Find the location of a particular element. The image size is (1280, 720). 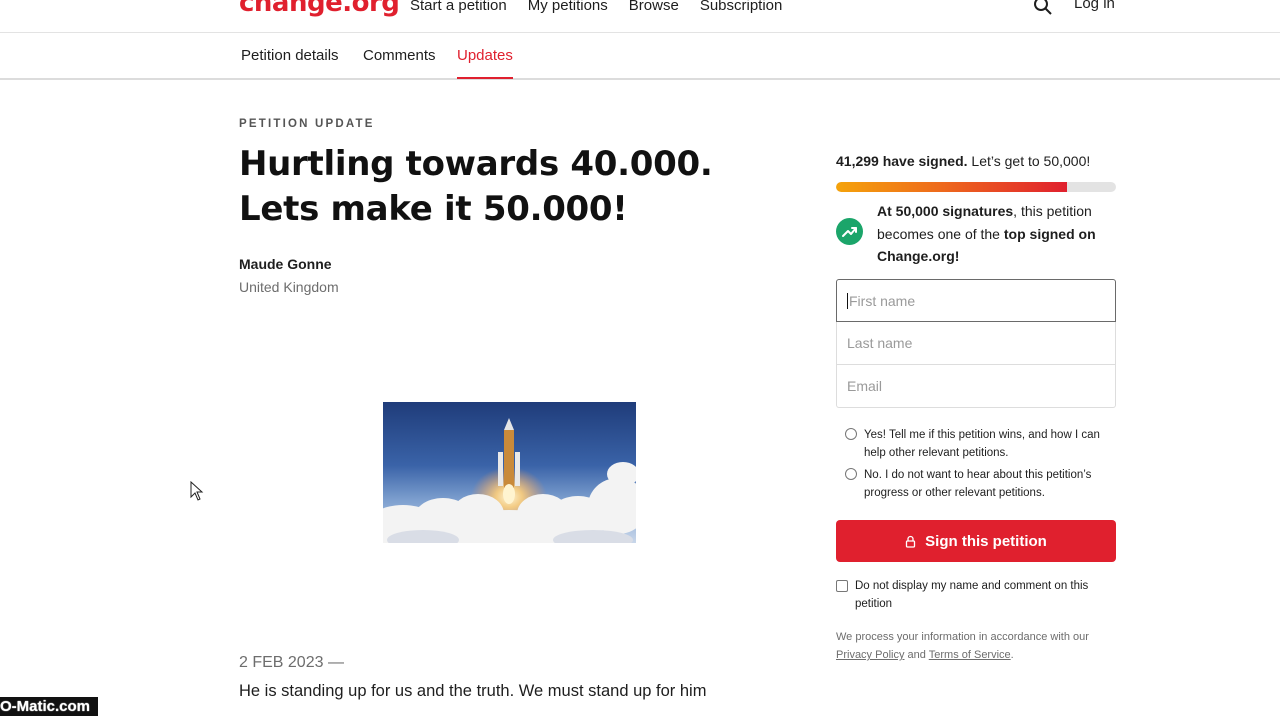

change-org-logo: change.org is located at coordinates (319, 9).